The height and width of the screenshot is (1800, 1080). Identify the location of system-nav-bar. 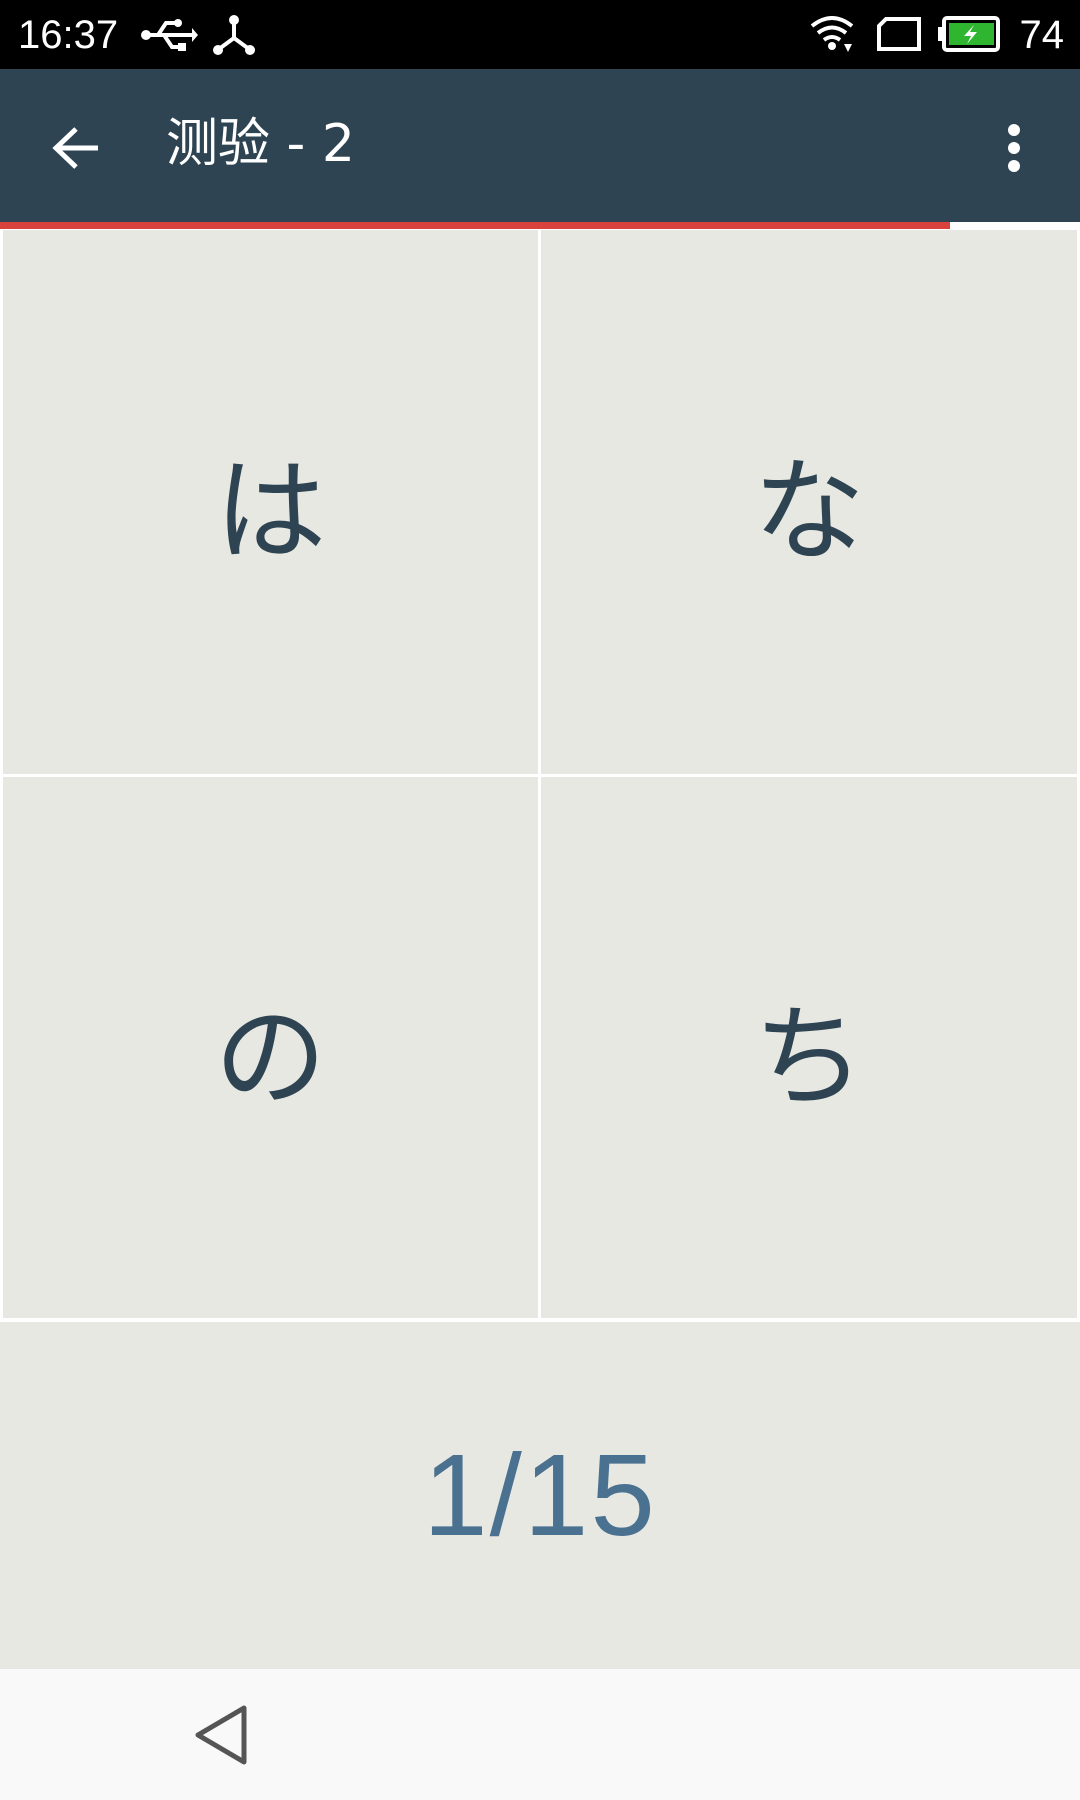
(540, 1734).